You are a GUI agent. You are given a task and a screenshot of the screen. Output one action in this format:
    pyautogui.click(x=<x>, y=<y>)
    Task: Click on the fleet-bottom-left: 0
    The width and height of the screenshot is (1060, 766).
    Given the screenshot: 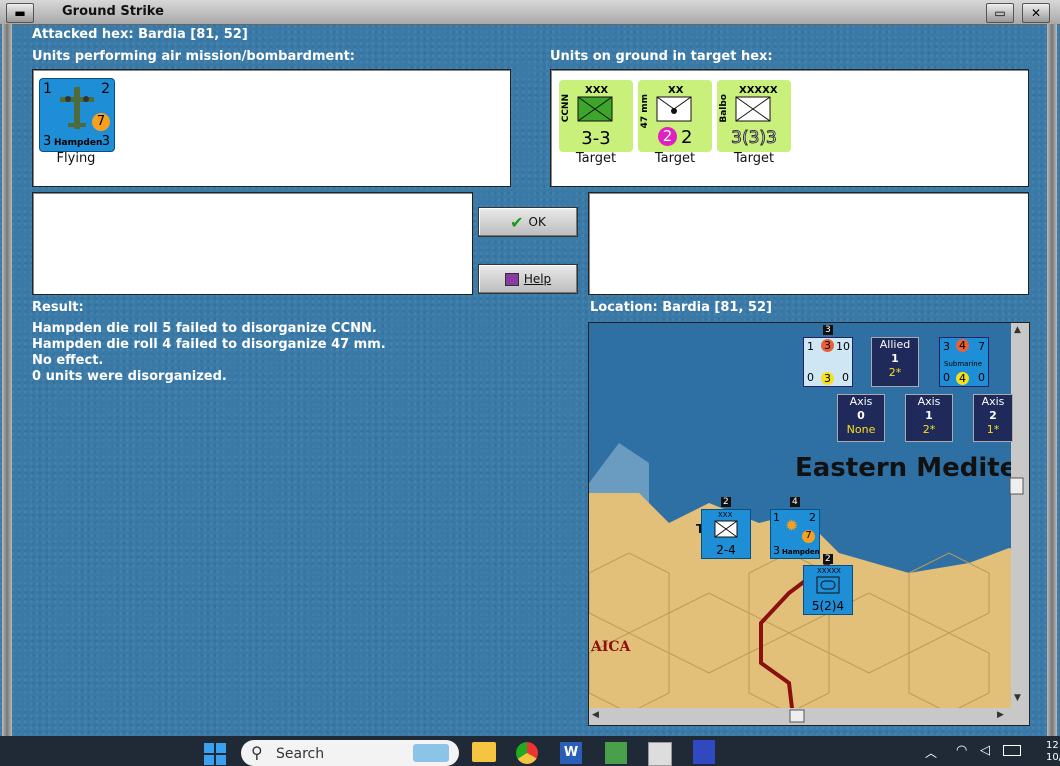 What is the action you would take?
    pyautogui.click(x=810, y=377)
    